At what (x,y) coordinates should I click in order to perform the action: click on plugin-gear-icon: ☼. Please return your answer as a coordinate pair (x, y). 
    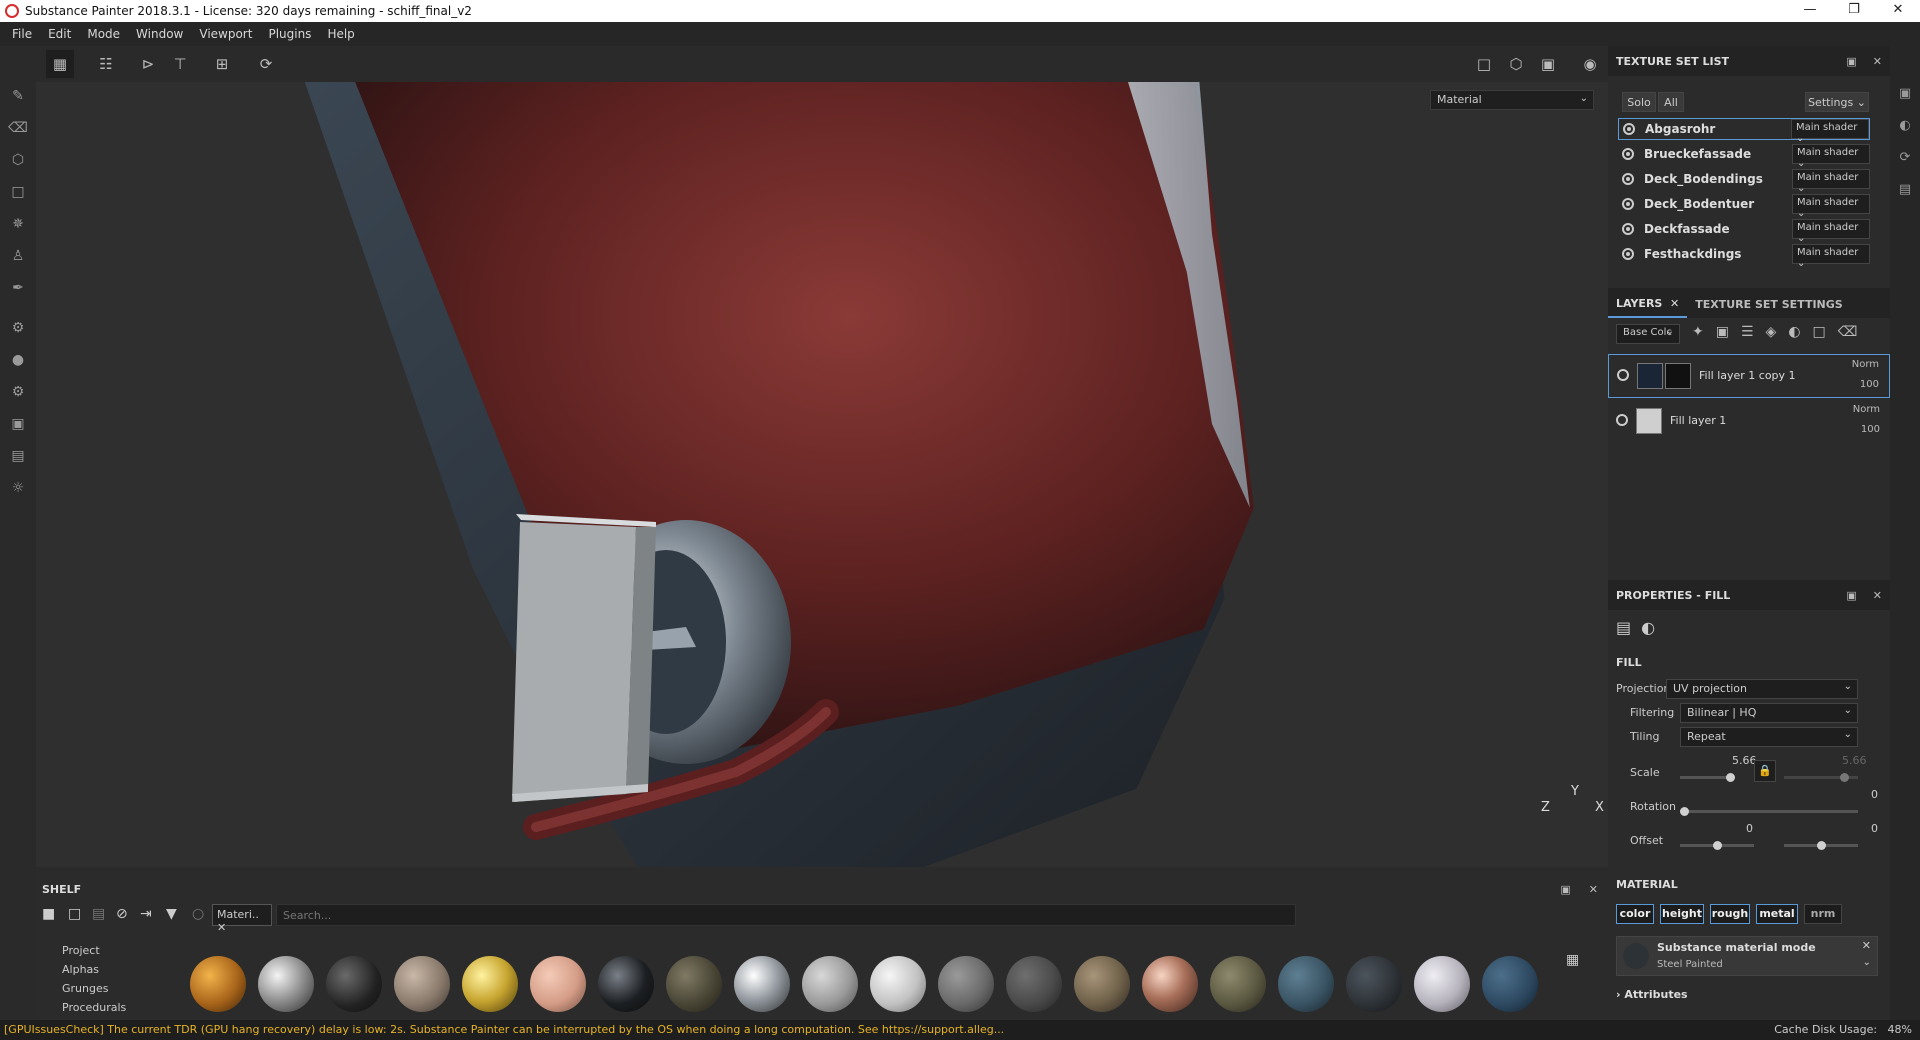
    Looking at the image, I should click on (18, 488).